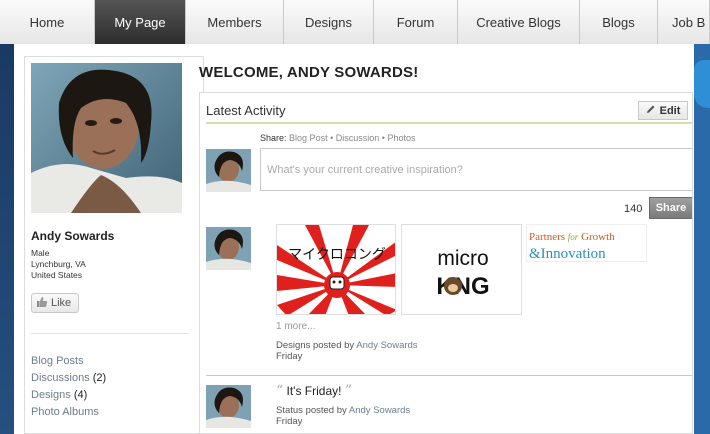 The height and width of the screenshot is (434, 710). Describe the element at coordinates (598, 237) in the screenshot. I see `design-3-growth: Growth` at that location.